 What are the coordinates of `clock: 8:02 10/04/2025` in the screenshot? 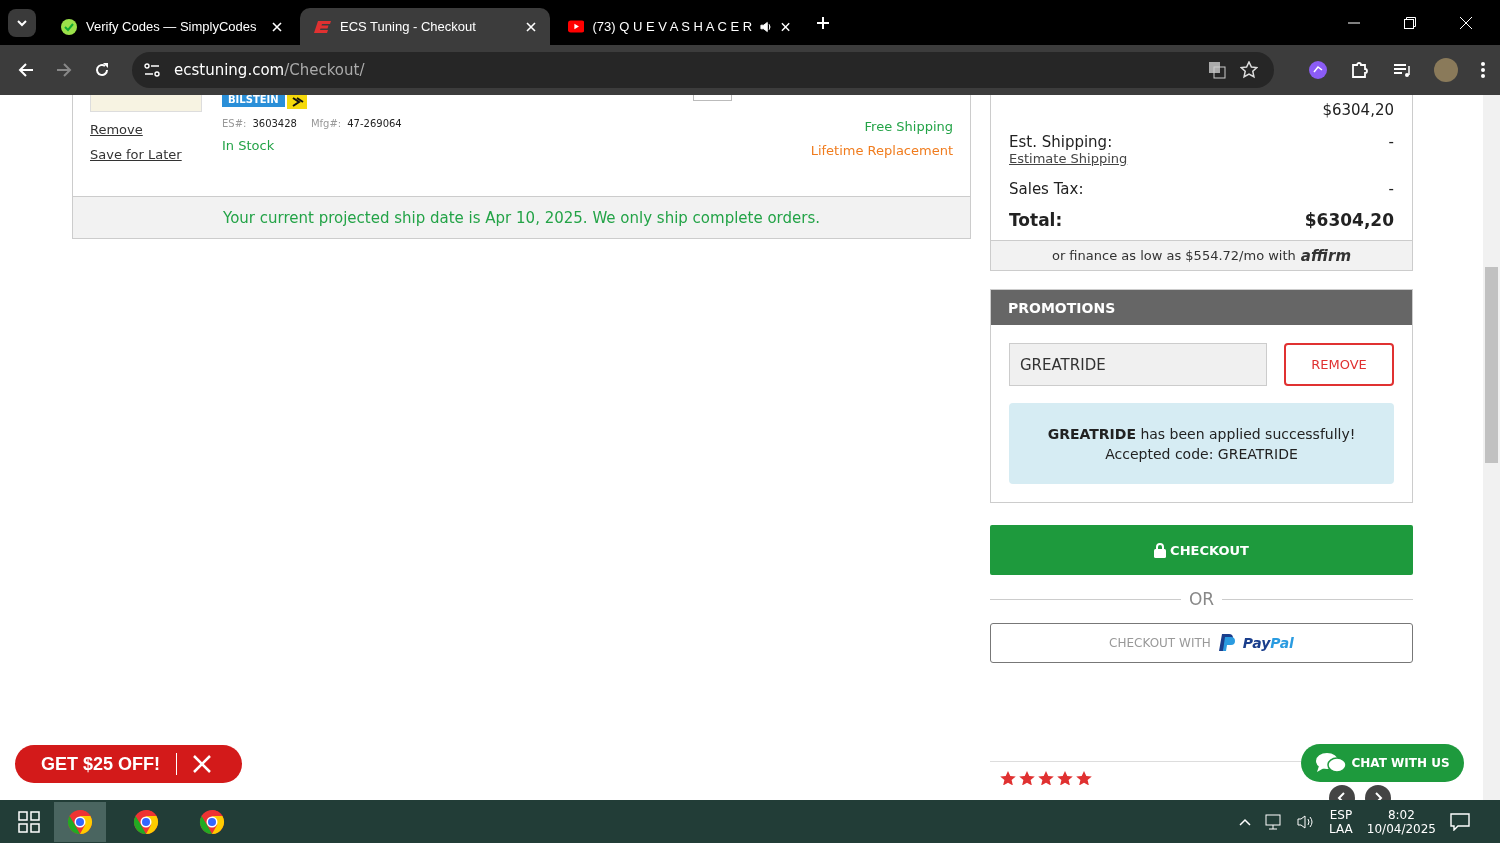 It's located at (1401, 821).